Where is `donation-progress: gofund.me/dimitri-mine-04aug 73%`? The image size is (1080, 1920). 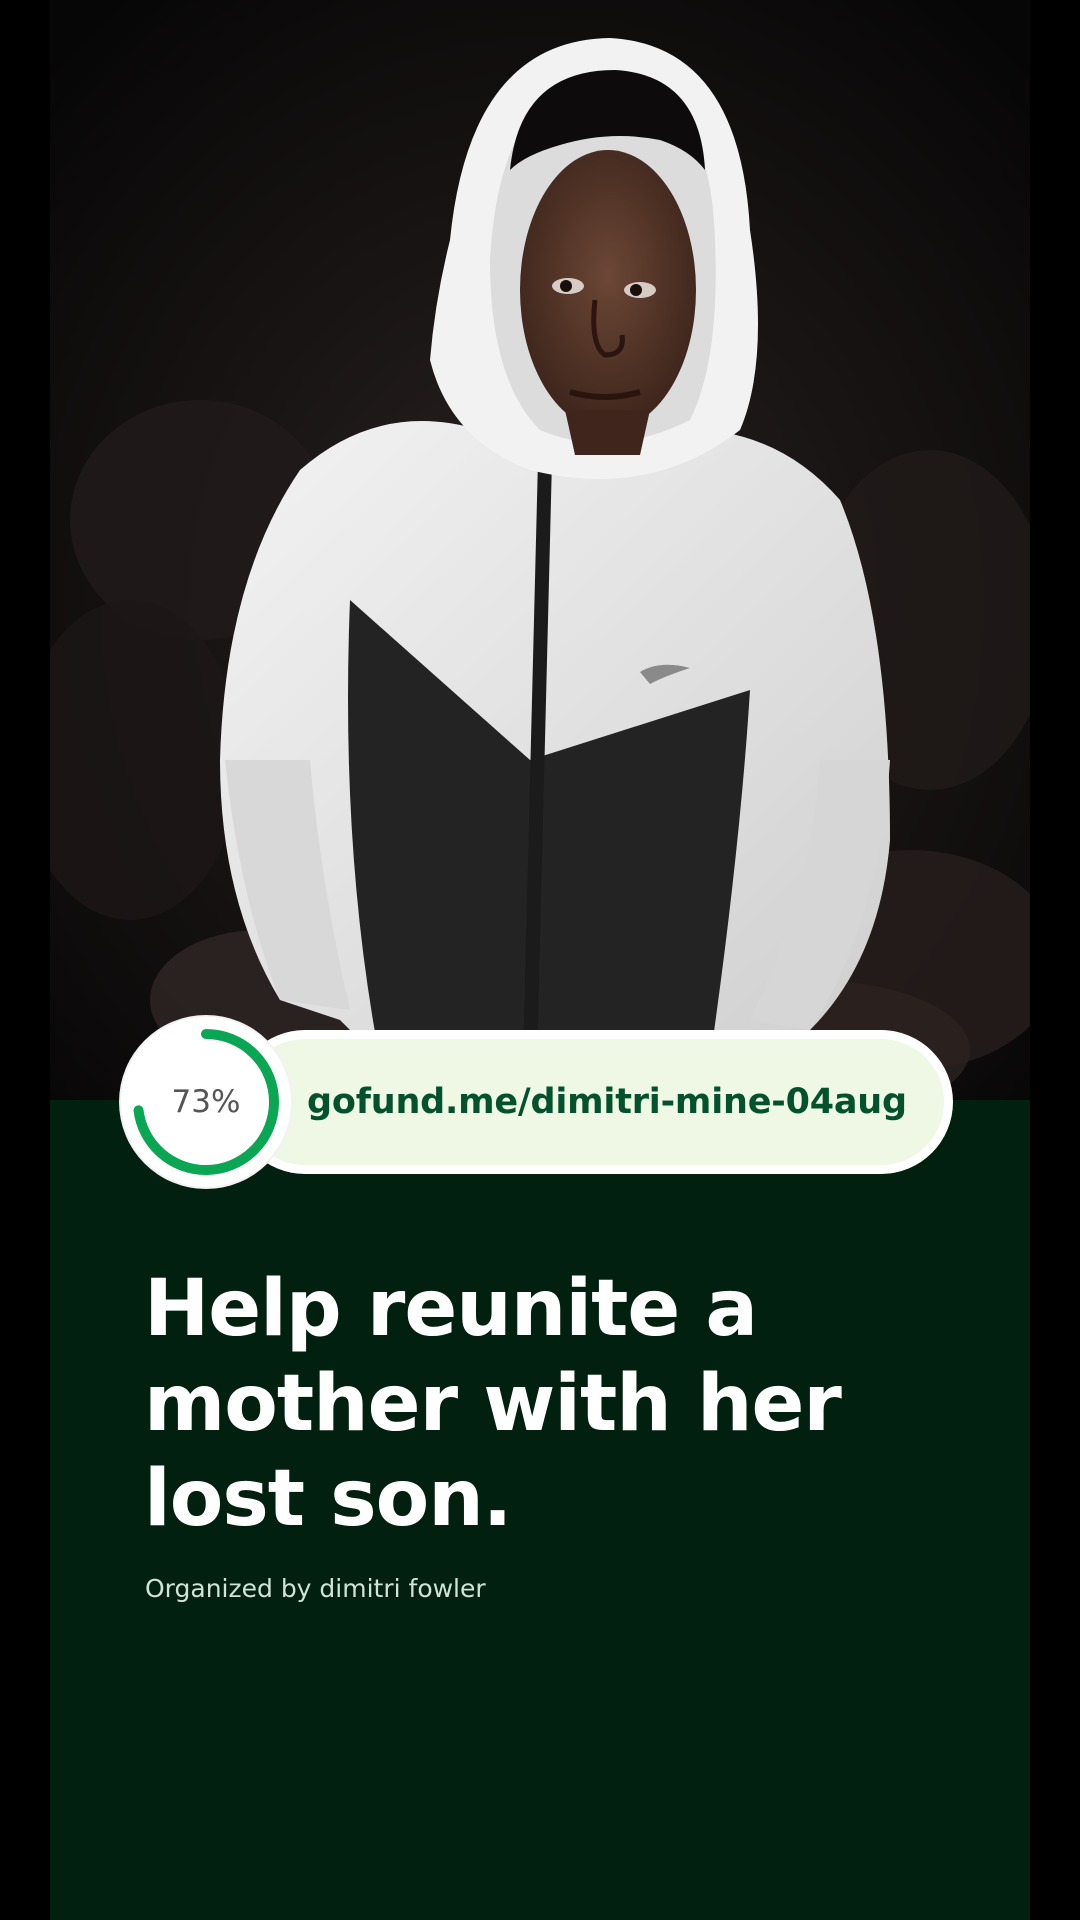 donation-progress: gofund.me/dimitri-mine-04aug 73% is located at coordinates (537, 1102).